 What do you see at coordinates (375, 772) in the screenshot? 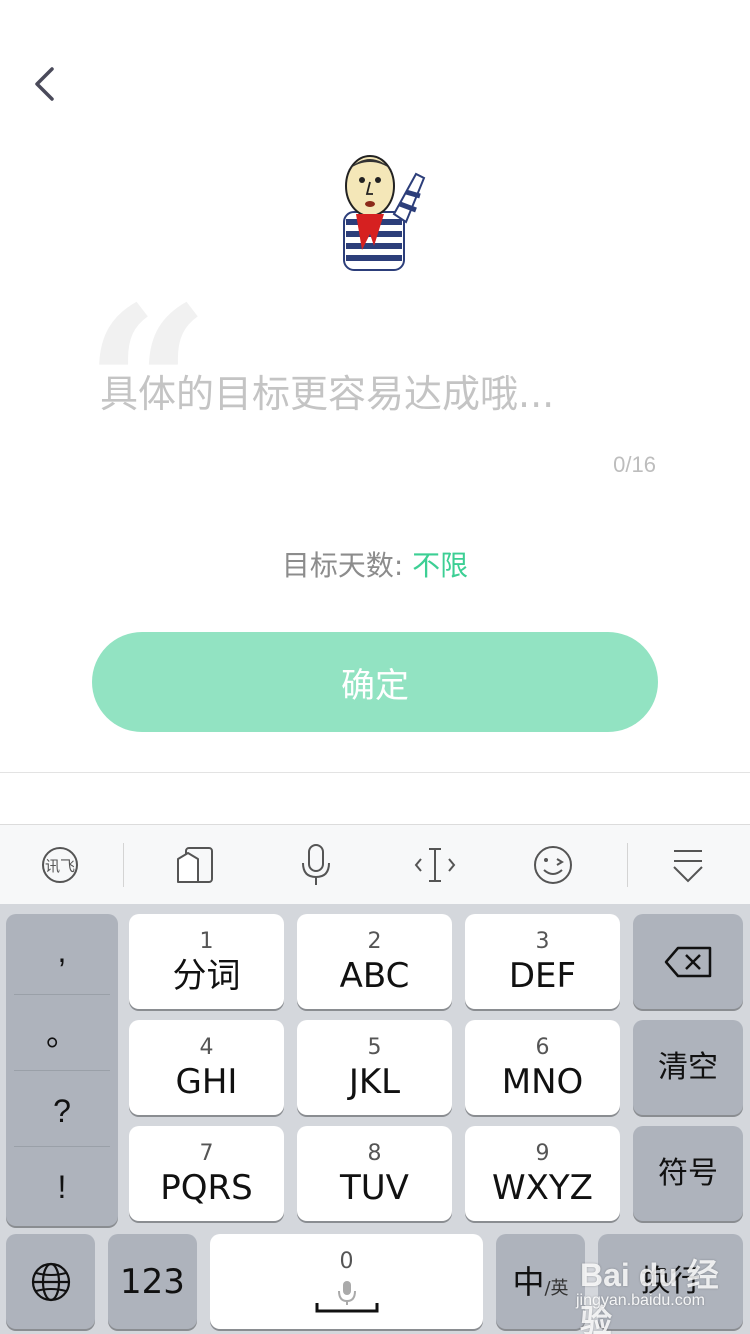
I see `divider` at bounding box center [375, 772].